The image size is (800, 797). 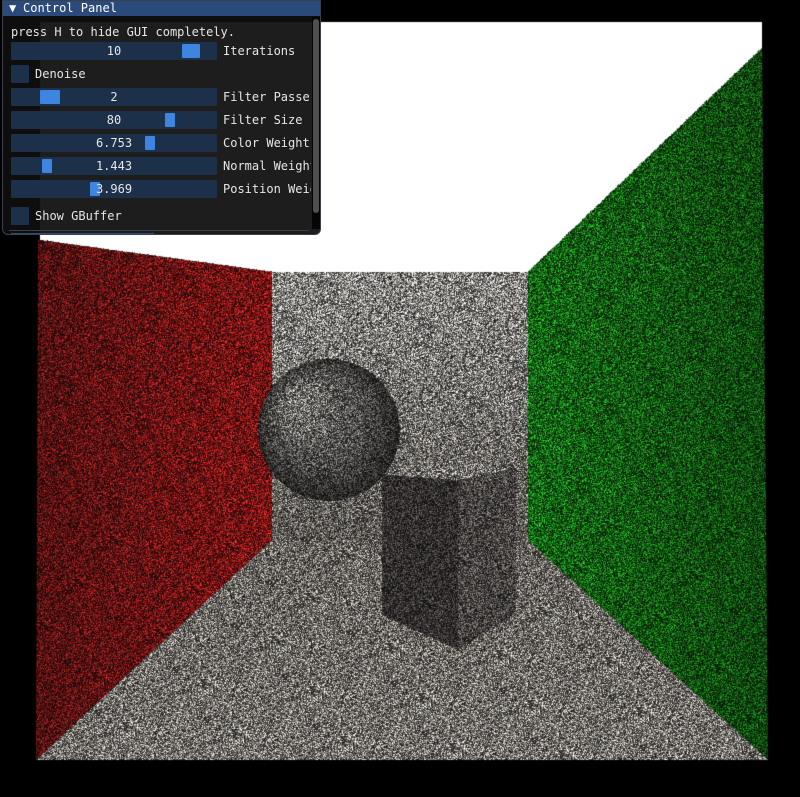 What do you see at coordinates (114, 51) in the screenshot?
I see `iterations-slider` at bounding box center [114, 51].